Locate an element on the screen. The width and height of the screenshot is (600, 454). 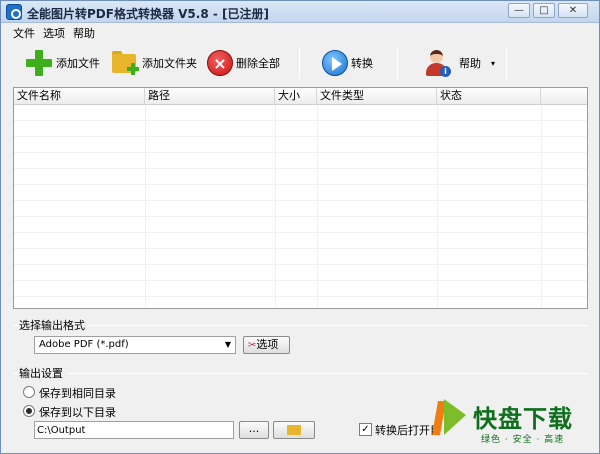
menu-bar: 文件 选项 帮助 is located at coordinates (300, 32).